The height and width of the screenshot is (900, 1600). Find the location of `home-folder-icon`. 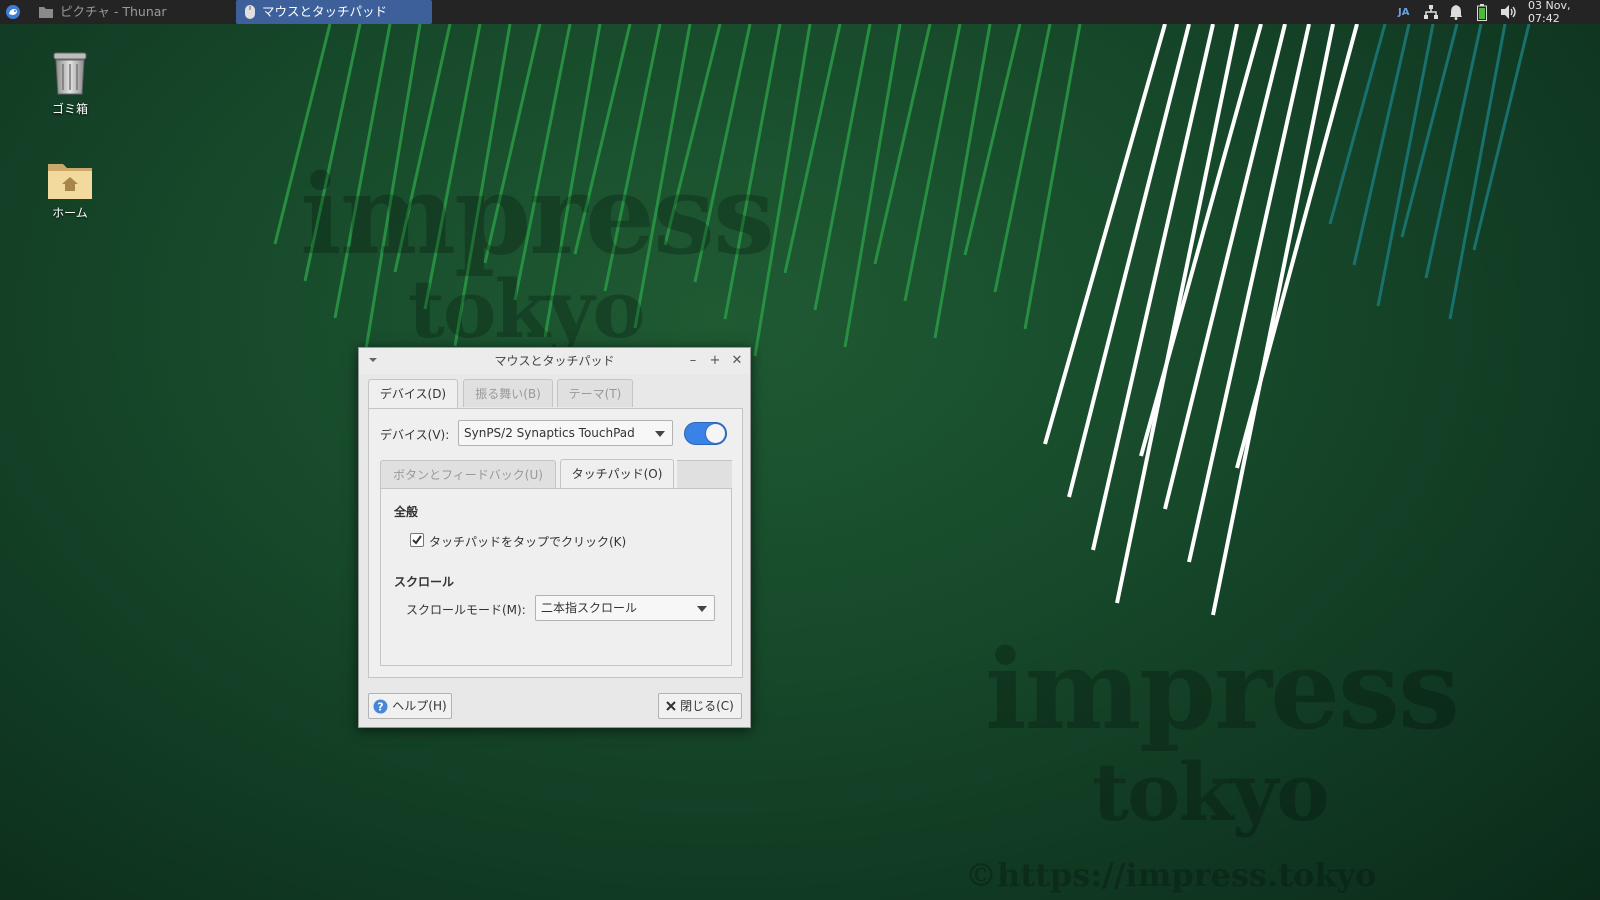

home-folder-icon is located at coordinates (70, 180).